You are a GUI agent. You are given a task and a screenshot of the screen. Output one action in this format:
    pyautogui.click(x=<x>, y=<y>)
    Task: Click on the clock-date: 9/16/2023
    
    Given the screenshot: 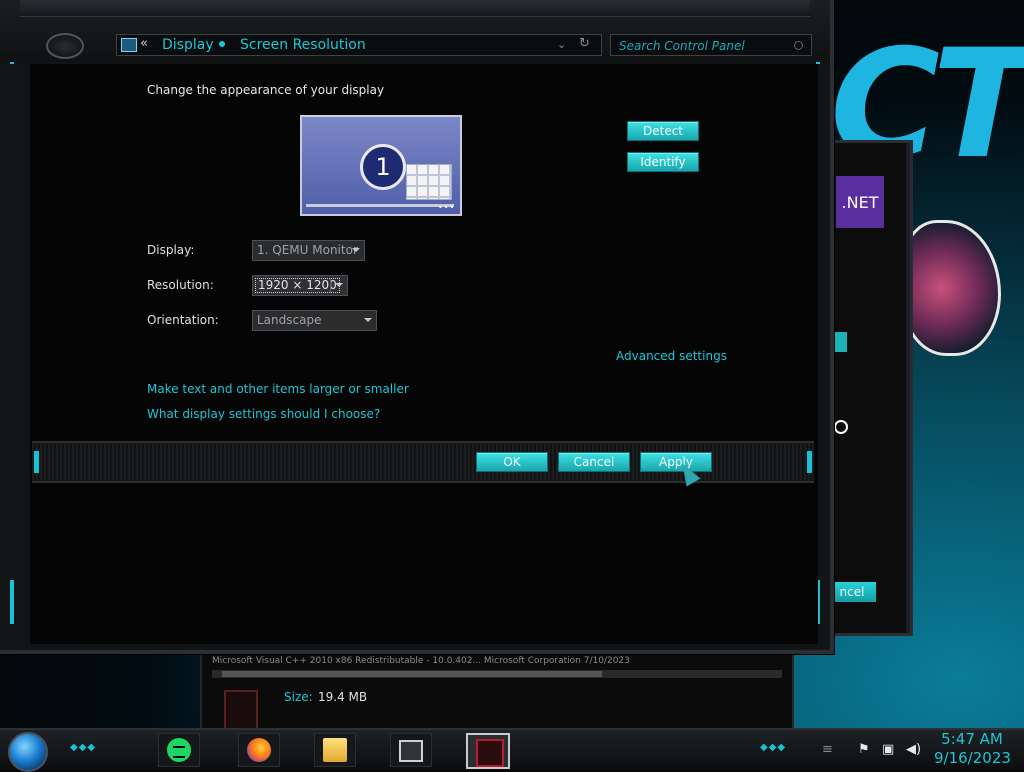 What is the action you would take?
    pyautogui.click(x=972, y=758)
    